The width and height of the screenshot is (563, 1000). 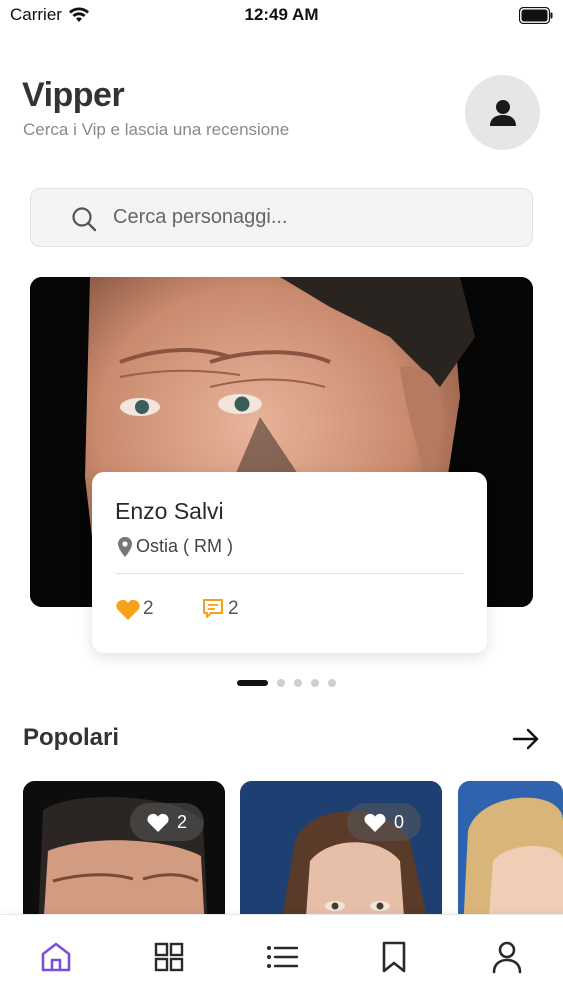 I want to click on tab-list, so click(x=282, y=957).